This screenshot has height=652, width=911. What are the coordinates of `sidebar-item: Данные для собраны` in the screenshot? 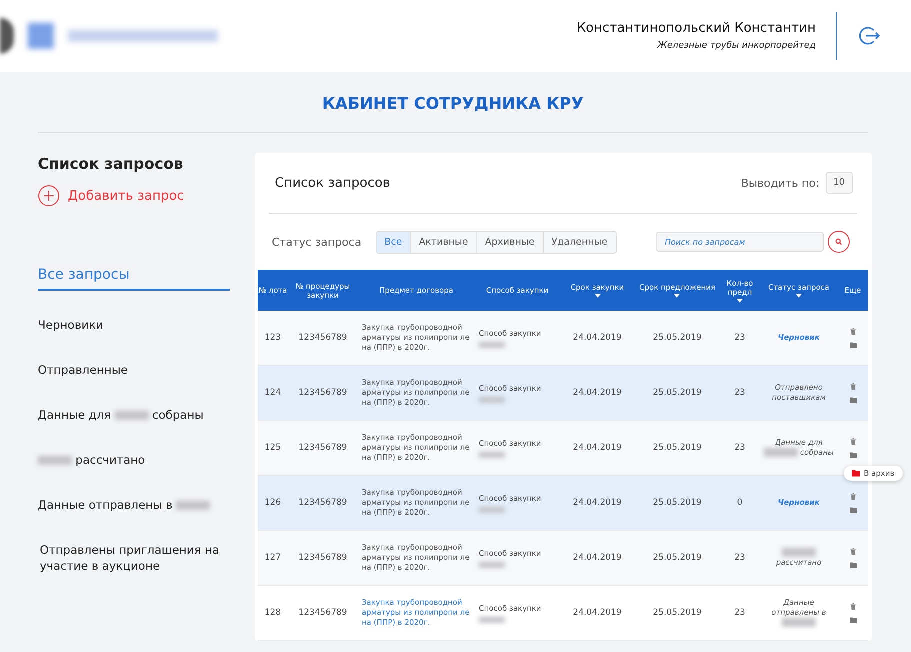 It's located at (134, 416).